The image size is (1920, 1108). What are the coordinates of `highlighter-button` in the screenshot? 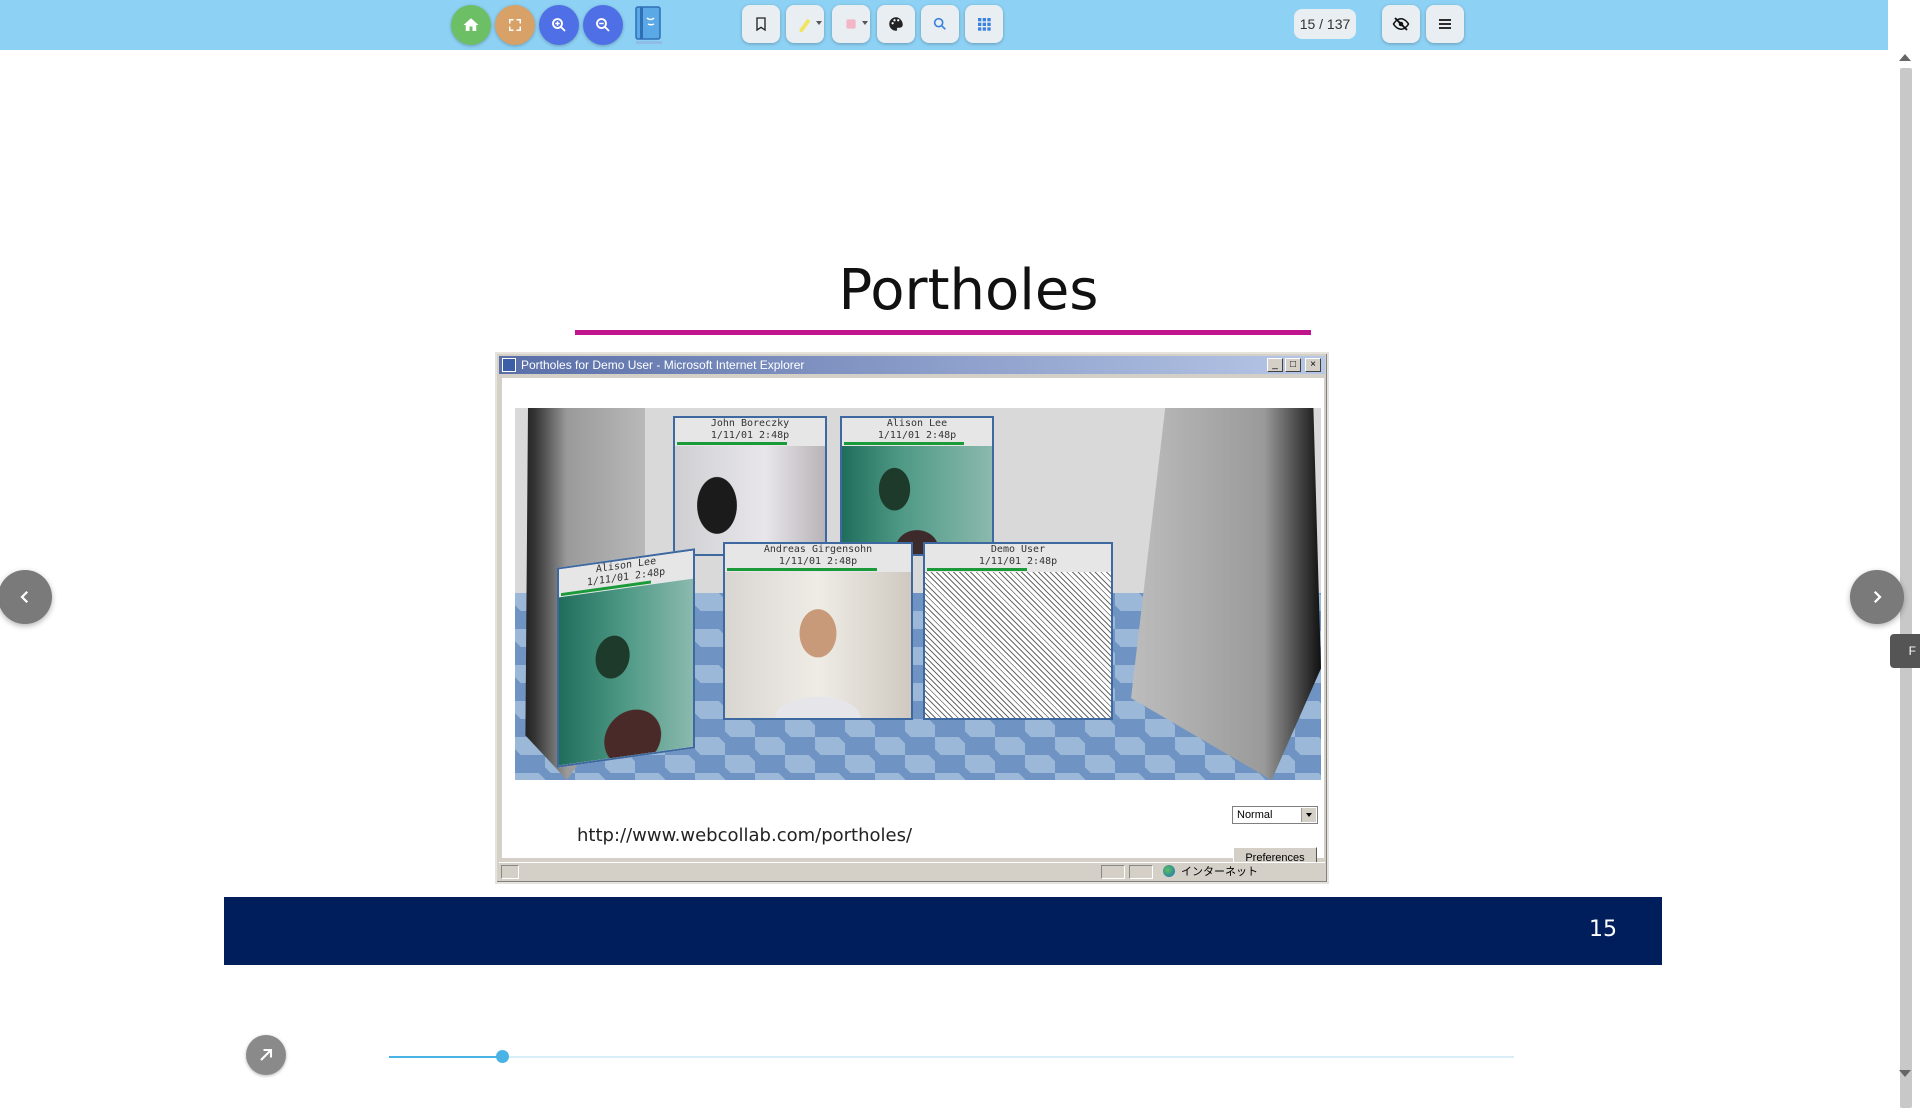 It's located at (805, 24).